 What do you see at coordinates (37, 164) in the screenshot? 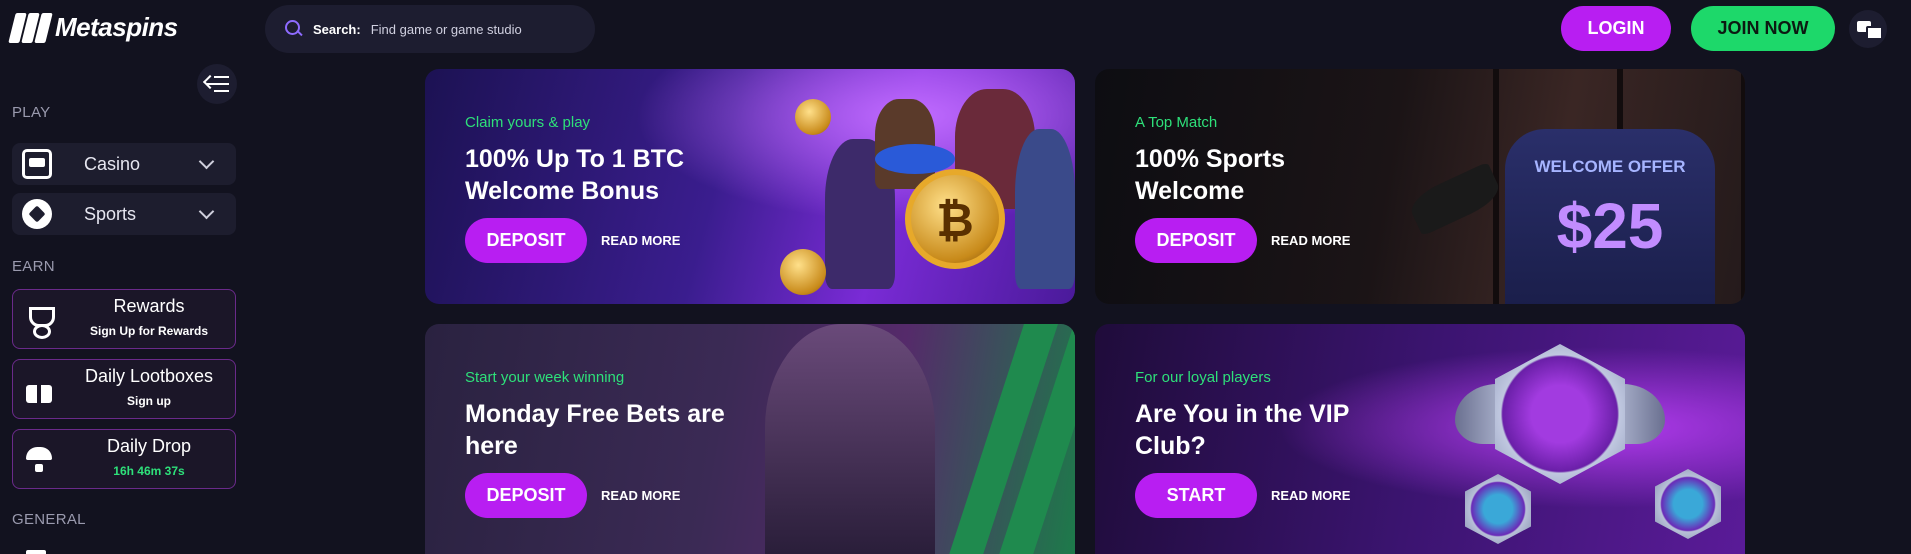
I see `slot-machine-icon` at bounding box center [37, 164].